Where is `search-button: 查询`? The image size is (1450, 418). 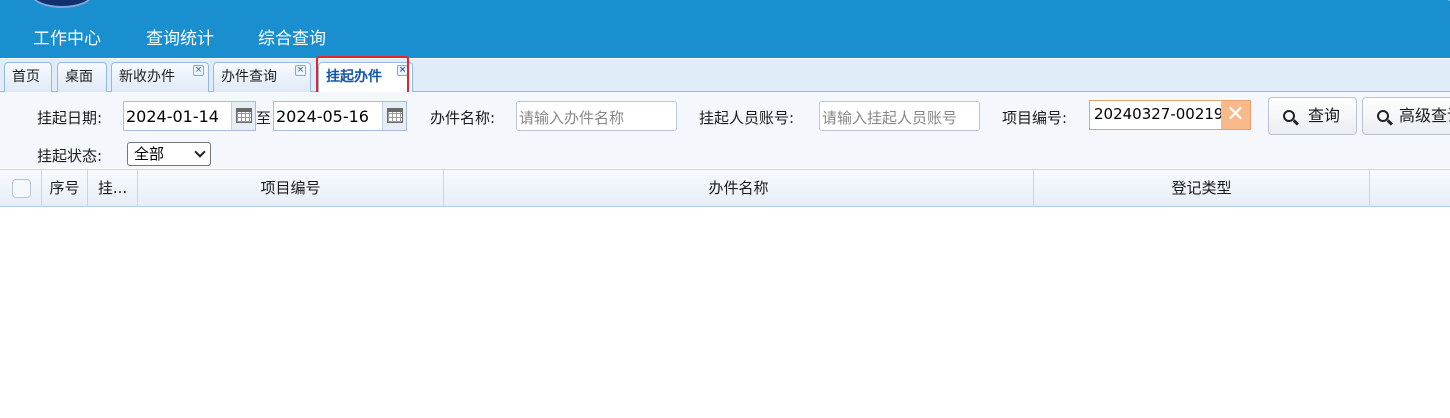 search-button: 查询 is located at coordinates (1312, 116).